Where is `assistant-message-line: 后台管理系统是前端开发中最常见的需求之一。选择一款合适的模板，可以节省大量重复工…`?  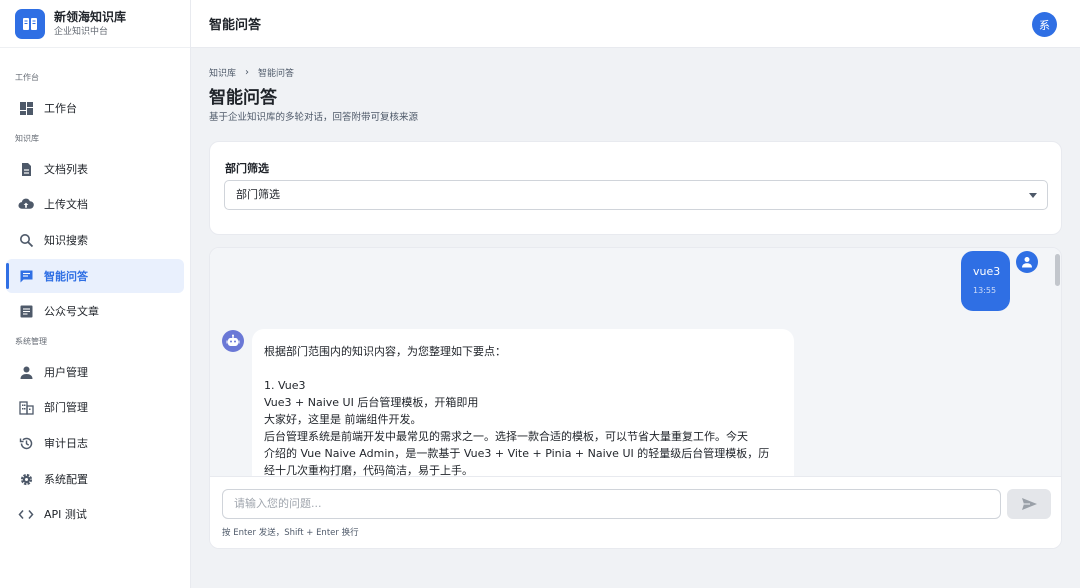 assistant-message-line: 后台管理系统是前端开发中最常见的需求之一。选择一款合适的模板，可以节省大量重复工… is located at coordinates (506, 436).